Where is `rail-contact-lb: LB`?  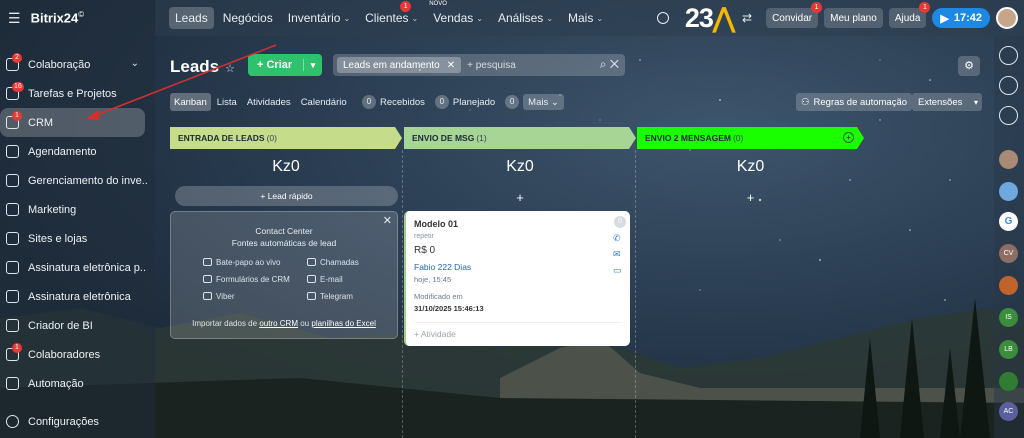 rail-contact-lb: LB is located at coordinates (1008, 349).